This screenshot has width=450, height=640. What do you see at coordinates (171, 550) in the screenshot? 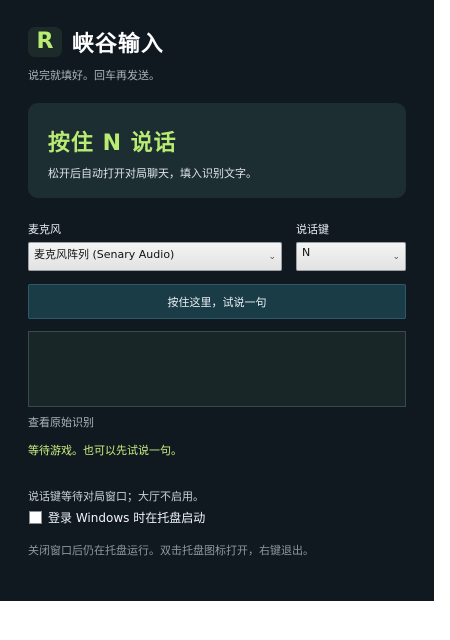
I see `footer-note: 关闭窗口后仍在托盘运行。双击托盘图标打开，右键退出。` at bounding box center [171, 550].